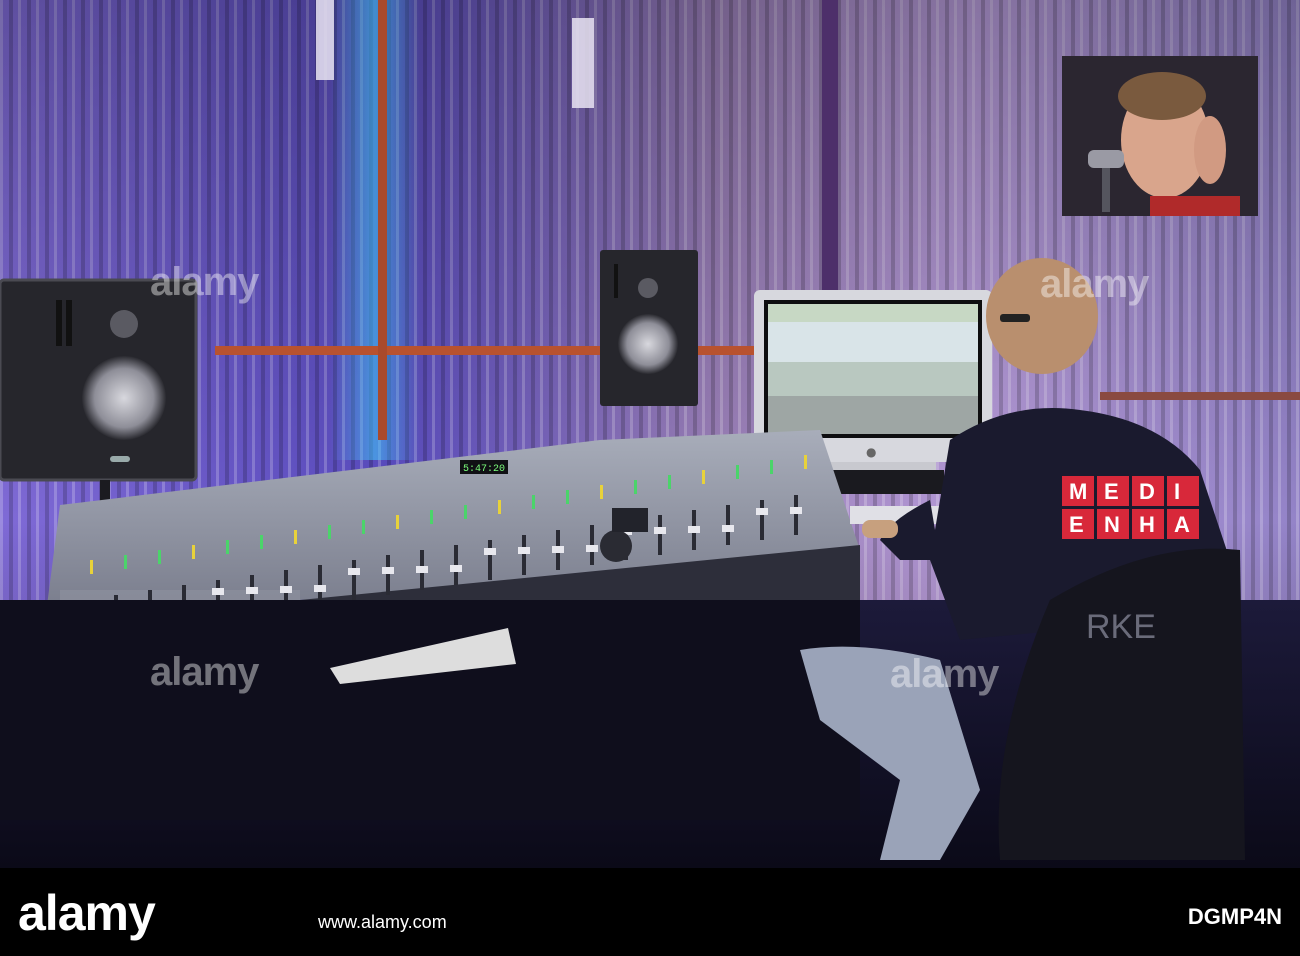 Image resolution: width=1300 pixels, height=956 pixels. Describe the element at coordinates (1147, 491) in the screenshot. I see `shirt-logo-letter: D` at that location.